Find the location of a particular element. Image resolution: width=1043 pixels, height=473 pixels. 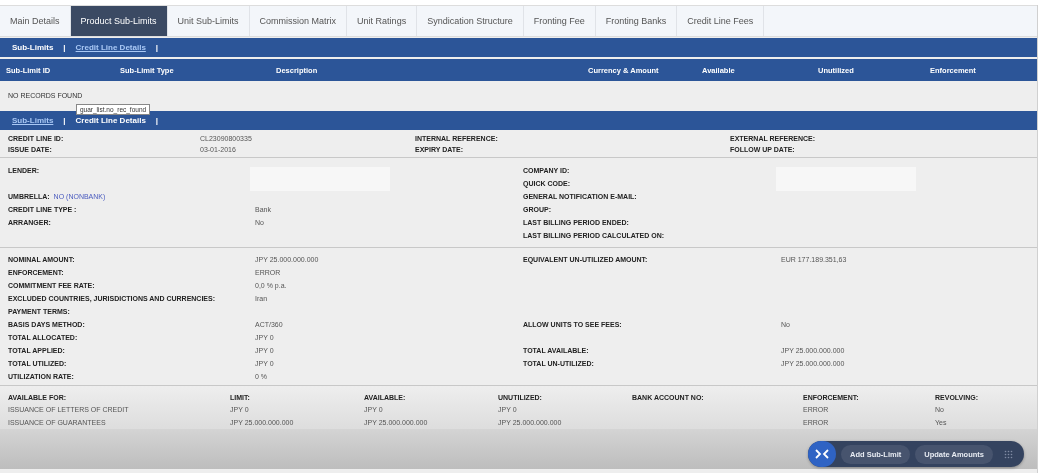

tab: Main Details is located at coordinates (35, 21).